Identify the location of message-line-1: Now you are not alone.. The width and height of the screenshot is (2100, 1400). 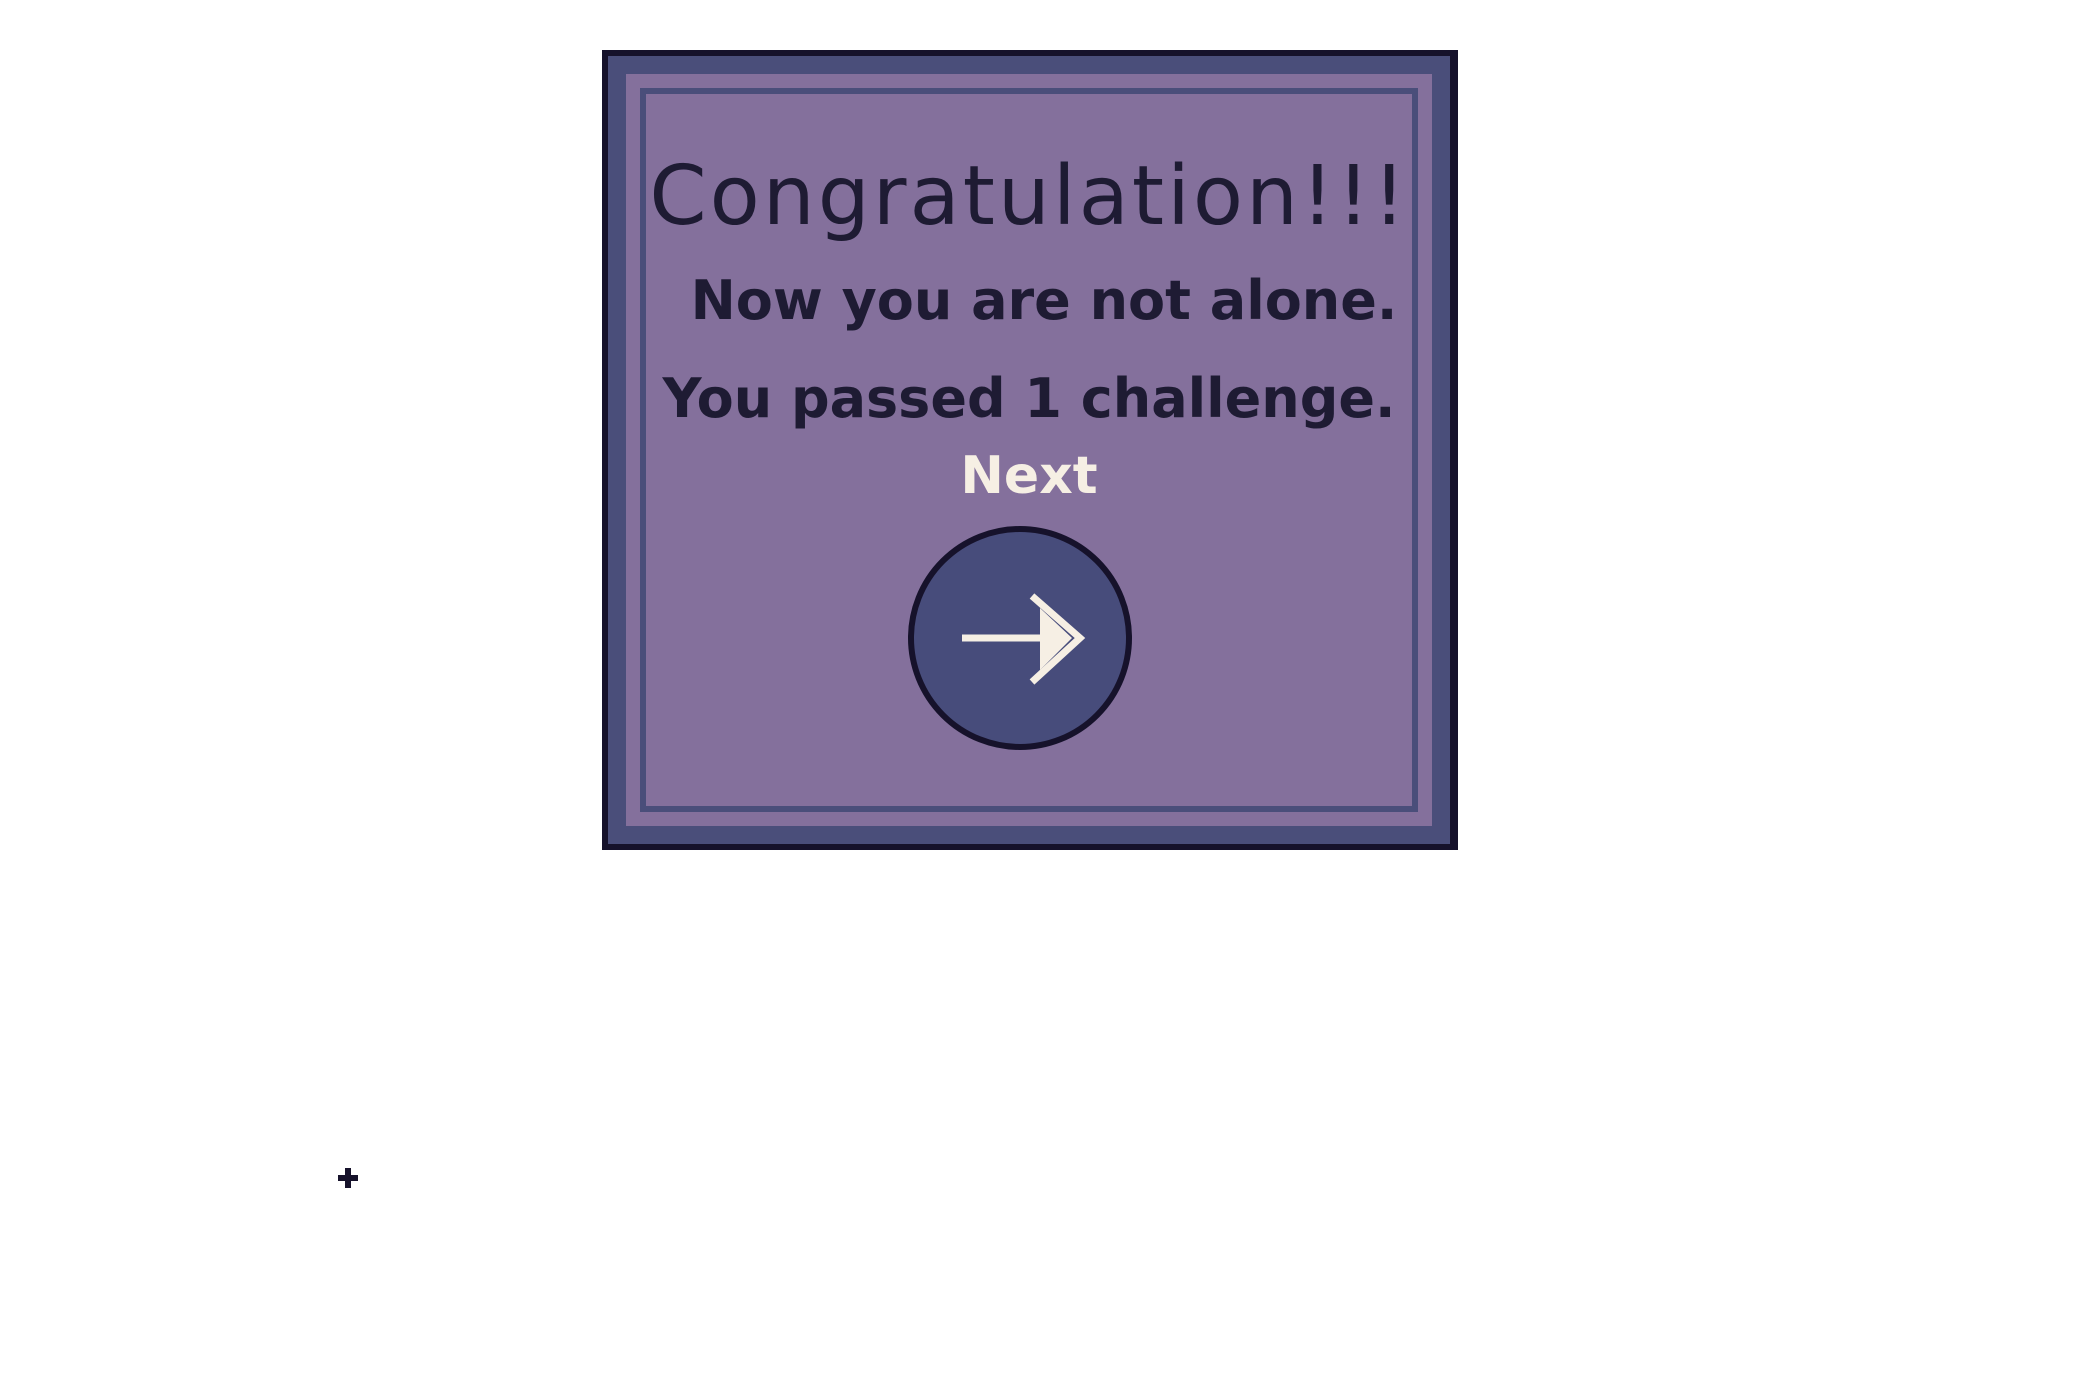
(1044, 300).